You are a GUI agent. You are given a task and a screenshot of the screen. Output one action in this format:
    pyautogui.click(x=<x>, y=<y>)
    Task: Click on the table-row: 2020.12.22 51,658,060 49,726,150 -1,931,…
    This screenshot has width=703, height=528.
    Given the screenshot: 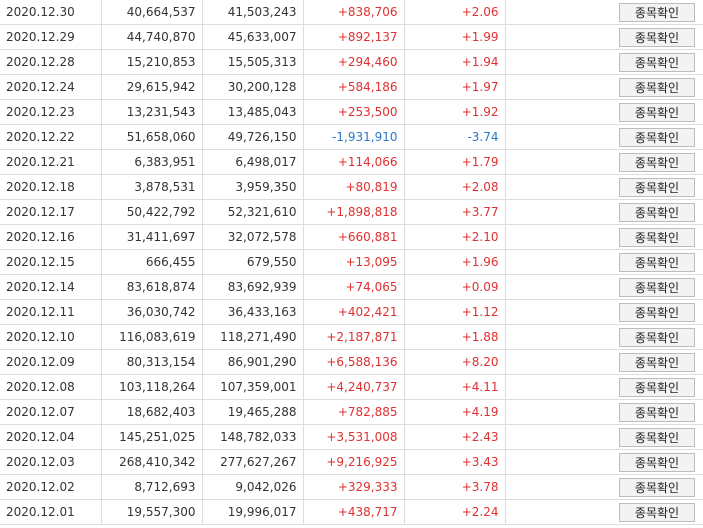 What is the action you would take?
    pyautogui.click(x=351, y=137)
    